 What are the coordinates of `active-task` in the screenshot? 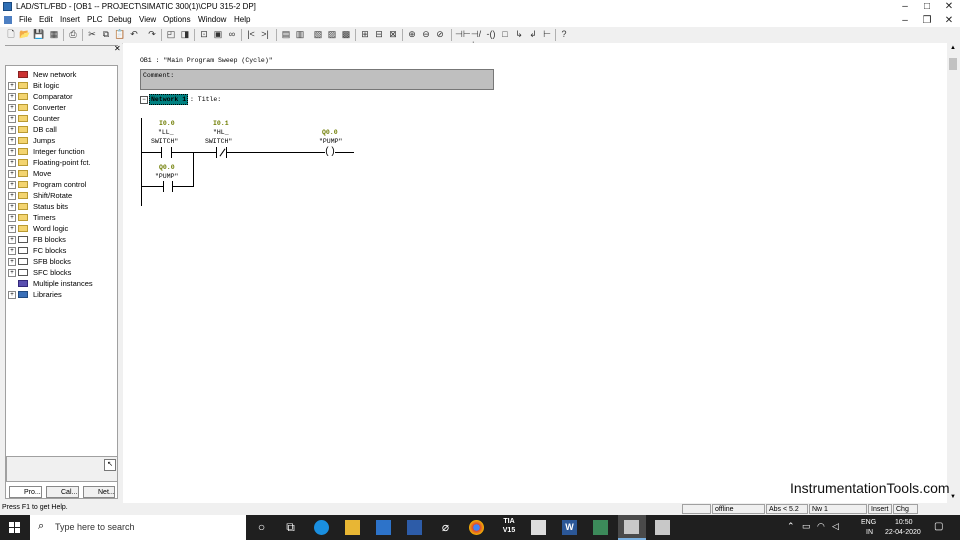 It's located at (632, 527).